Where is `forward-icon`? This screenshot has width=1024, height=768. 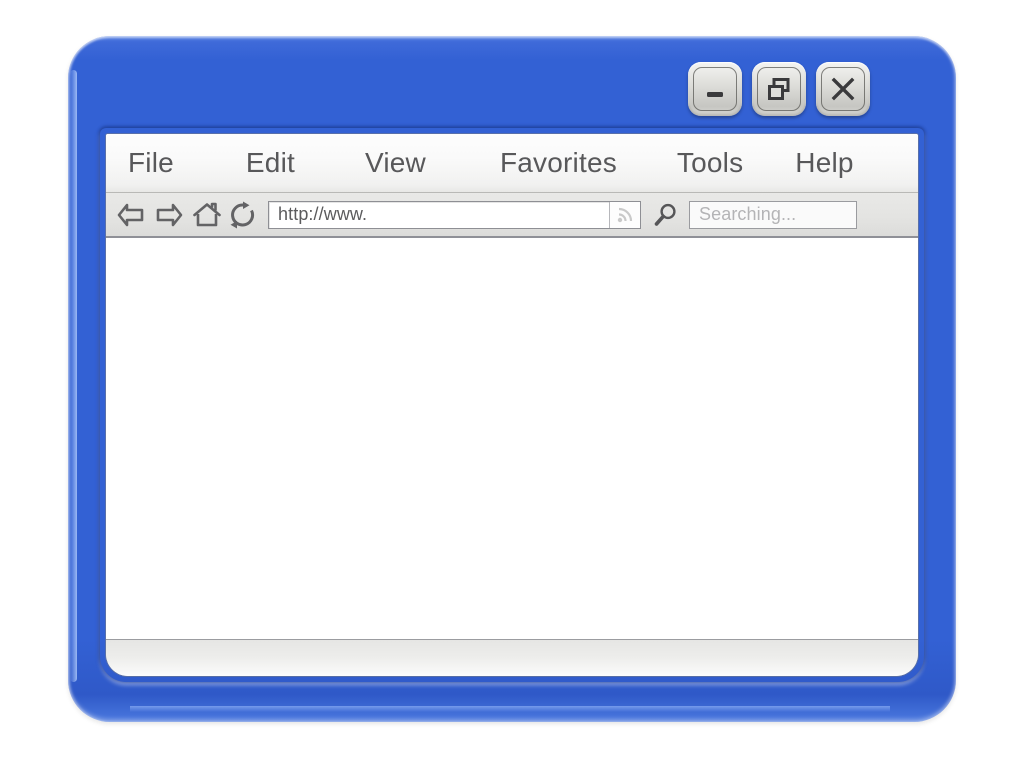
forward-icon is located at coordinates (169, 214).